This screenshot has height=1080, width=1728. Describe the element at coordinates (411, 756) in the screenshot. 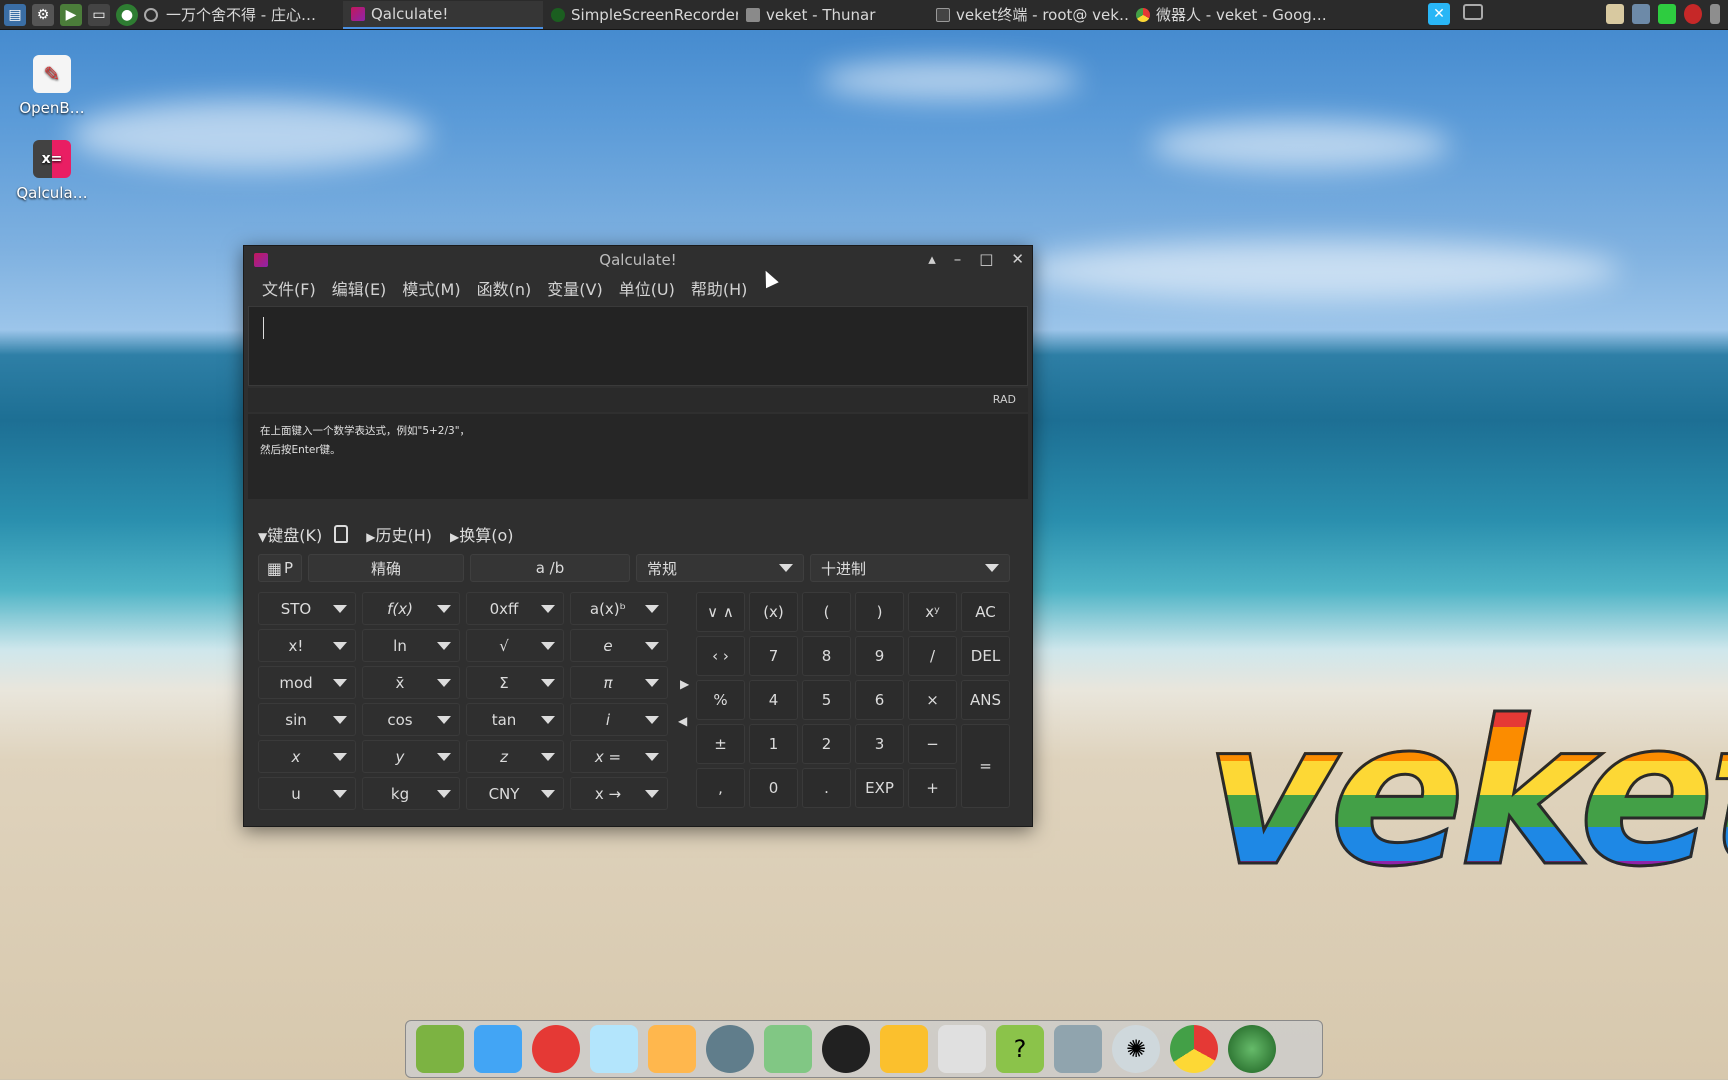

I see `y-variable-button: y` at that location.